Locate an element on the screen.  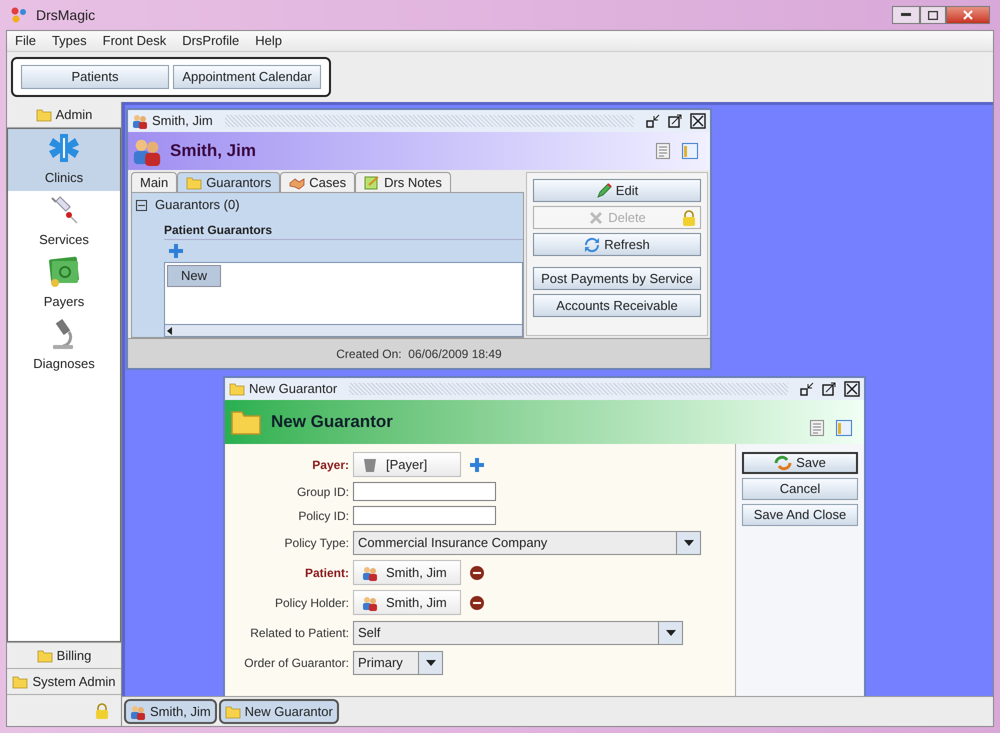
sidebar-item: Clinics is located at coordinates (64, 160).